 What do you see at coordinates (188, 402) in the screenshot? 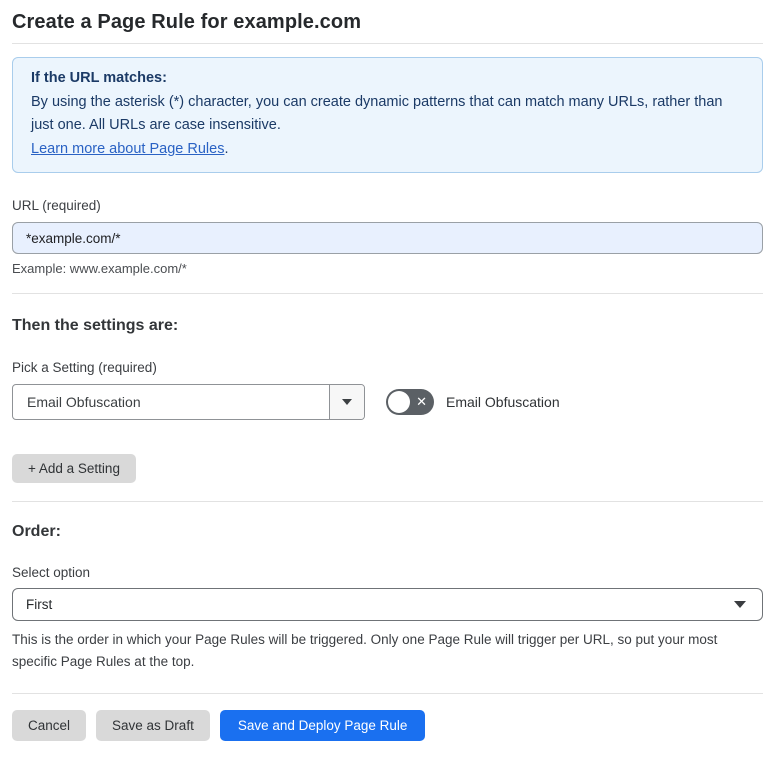
I see `setting-select: Email Obfuscation` at bounding box center [188, 402].